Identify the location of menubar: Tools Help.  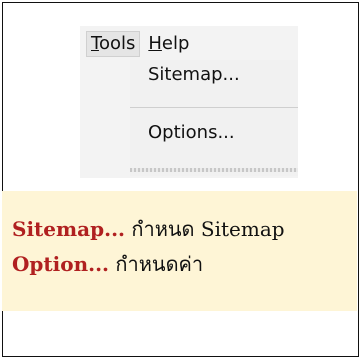
(141, 44).